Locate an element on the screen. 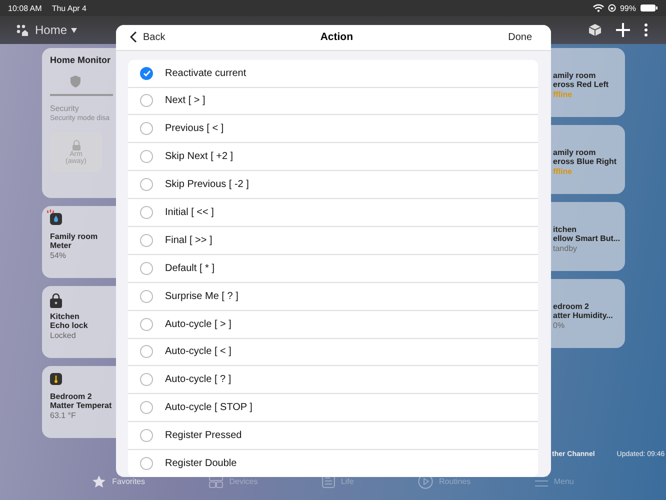 This screenshot has height=500, width=666. device-status: Locked is located at coordinates (63, 335).